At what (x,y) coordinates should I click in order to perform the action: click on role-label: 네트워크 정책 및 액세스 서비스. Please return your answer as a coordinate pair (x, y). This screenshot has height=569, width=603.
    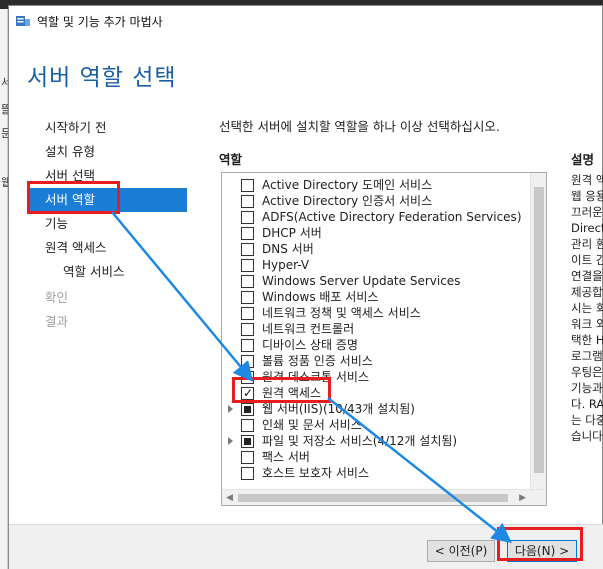
    Looking at the image, I should click on (341, 313).